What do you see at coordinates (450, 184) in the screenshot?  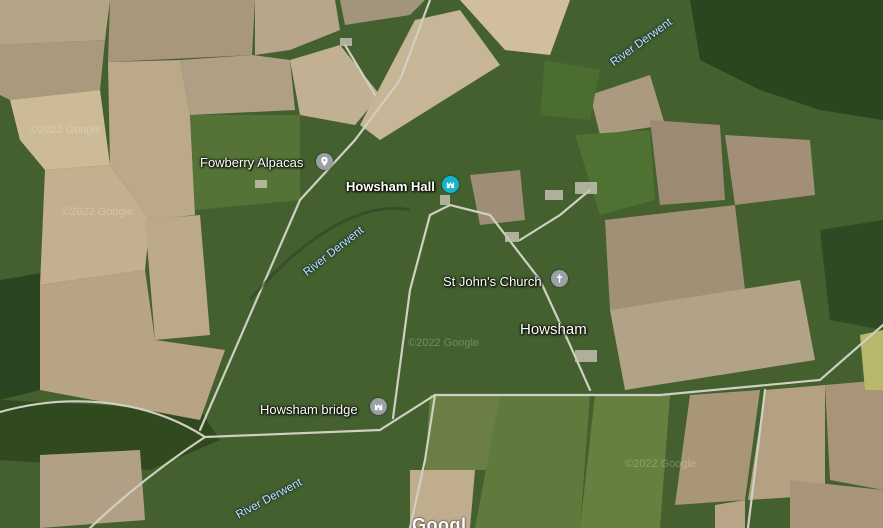 I see `castle-icon` at bounding box center [450, 184].